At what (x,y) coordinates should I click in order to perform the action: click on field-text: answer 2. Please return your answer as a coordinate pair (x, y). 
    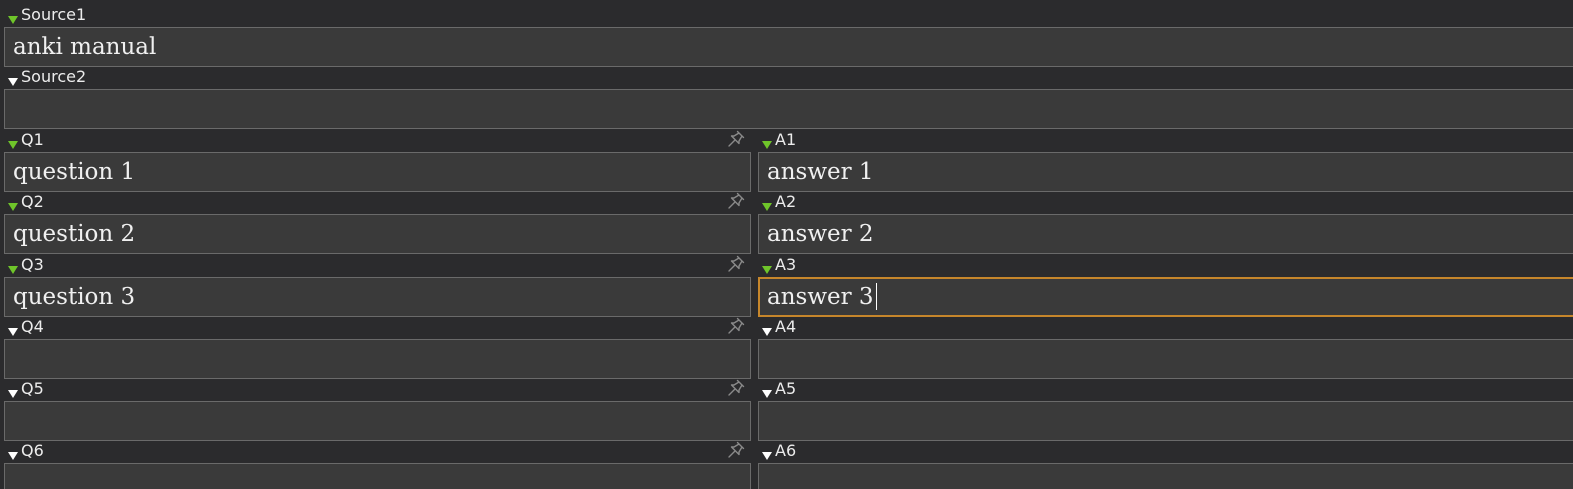
    Looking at the image, I should click on (820, 234).